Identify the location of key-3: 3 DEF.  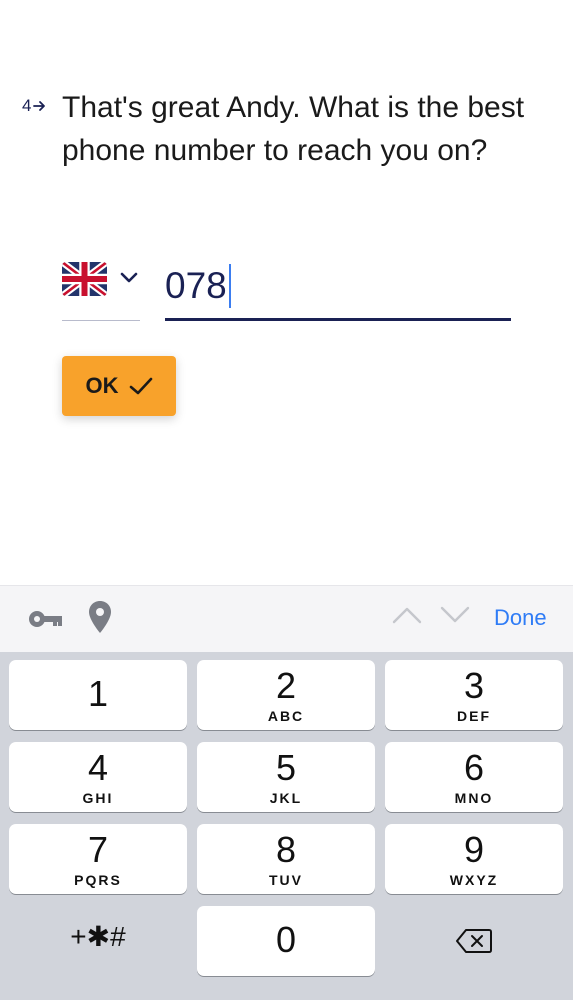
(474, 695).